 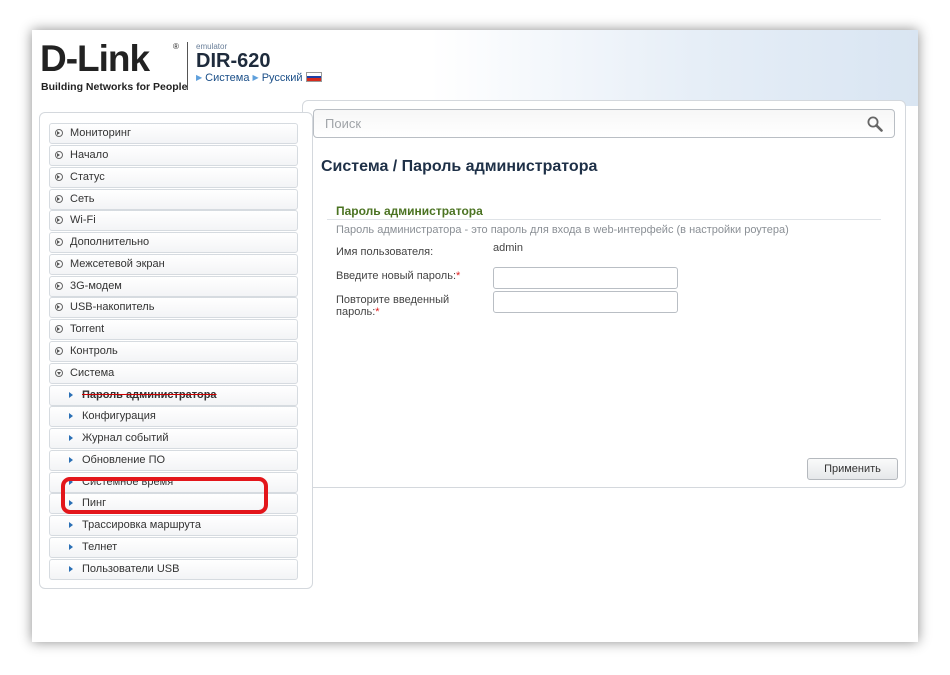 What do you see at coordinates (173, 438) in the screenshot?
I see `sidebar-subitem-event-log: Журнал событий` at bounding box center [173, 438].